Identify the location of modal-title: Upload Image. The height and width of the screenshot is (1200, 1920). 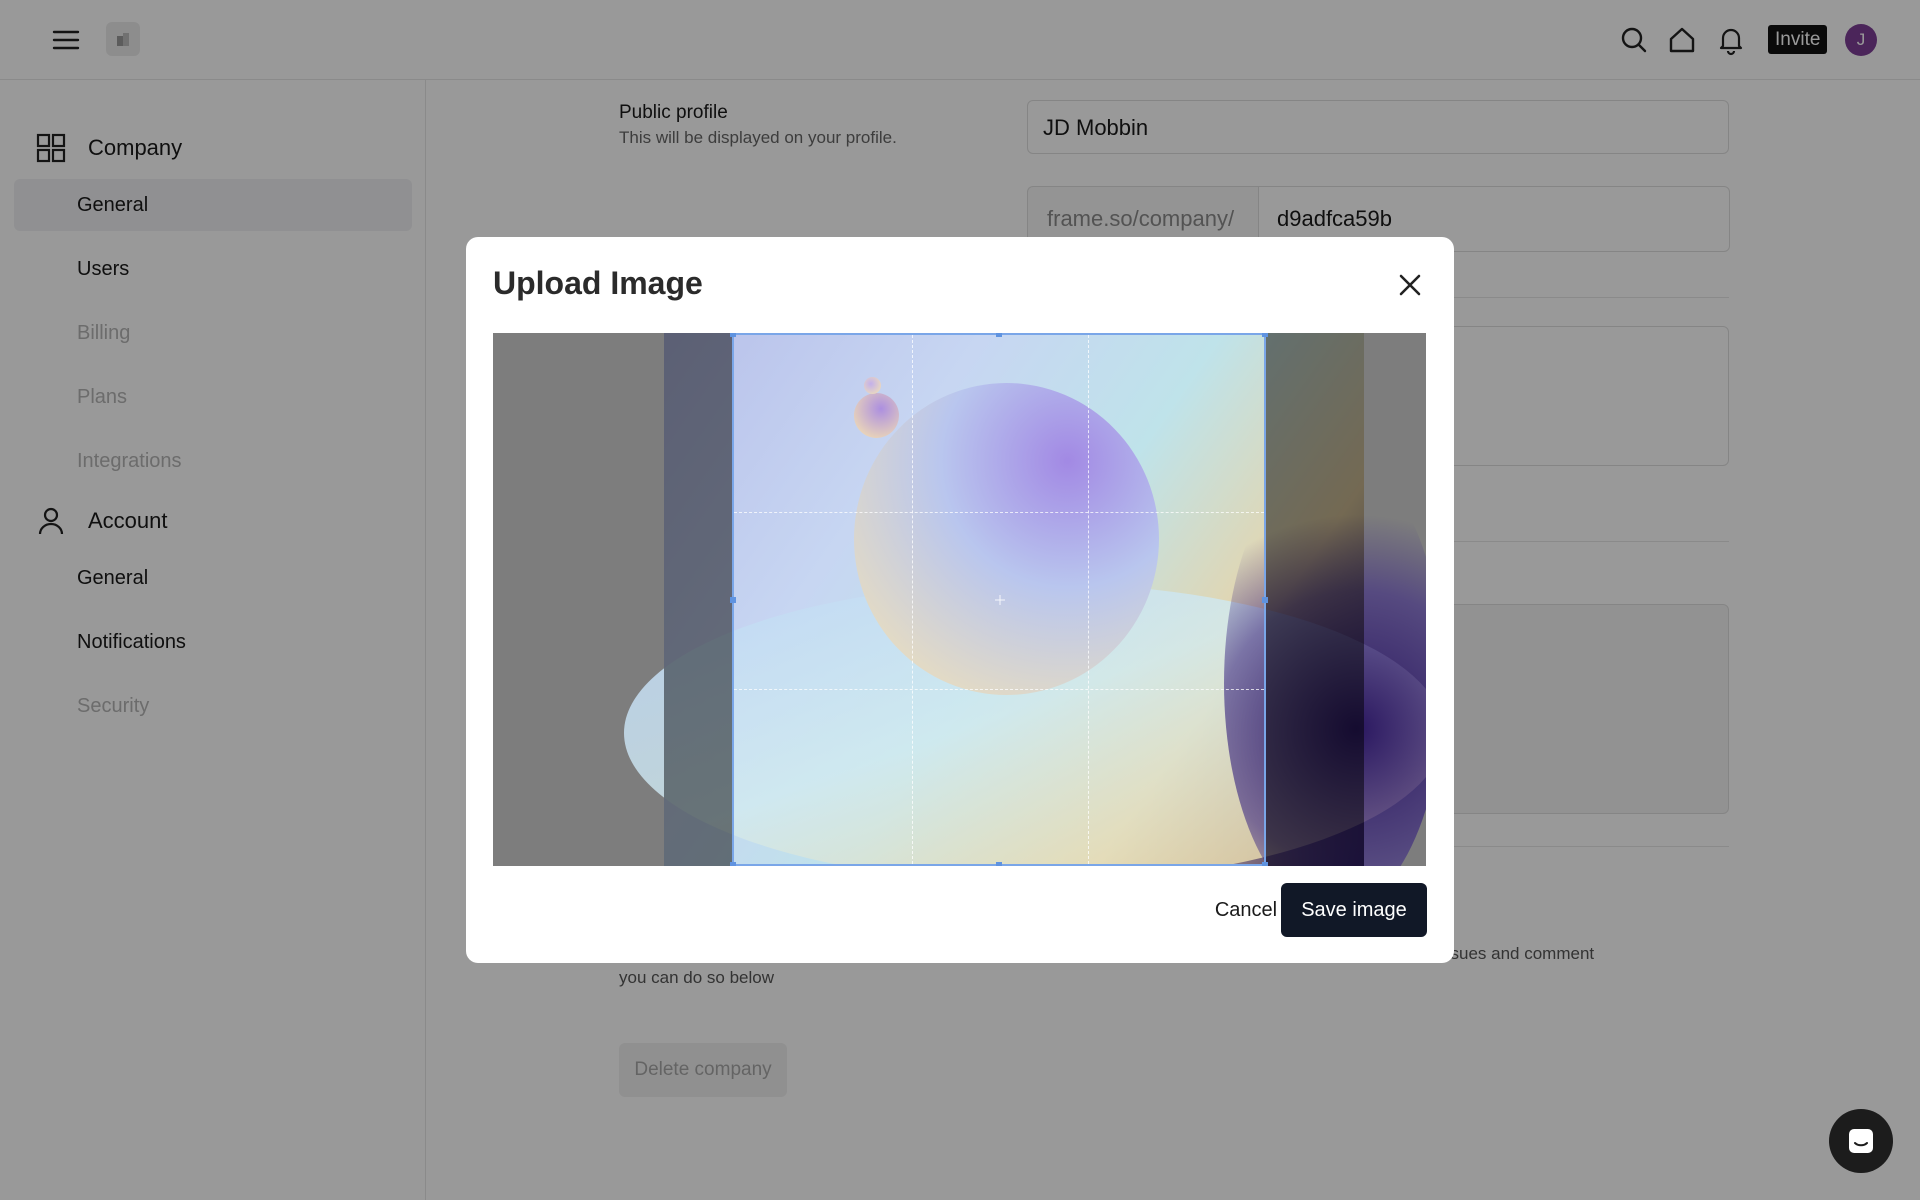
(598, 283).